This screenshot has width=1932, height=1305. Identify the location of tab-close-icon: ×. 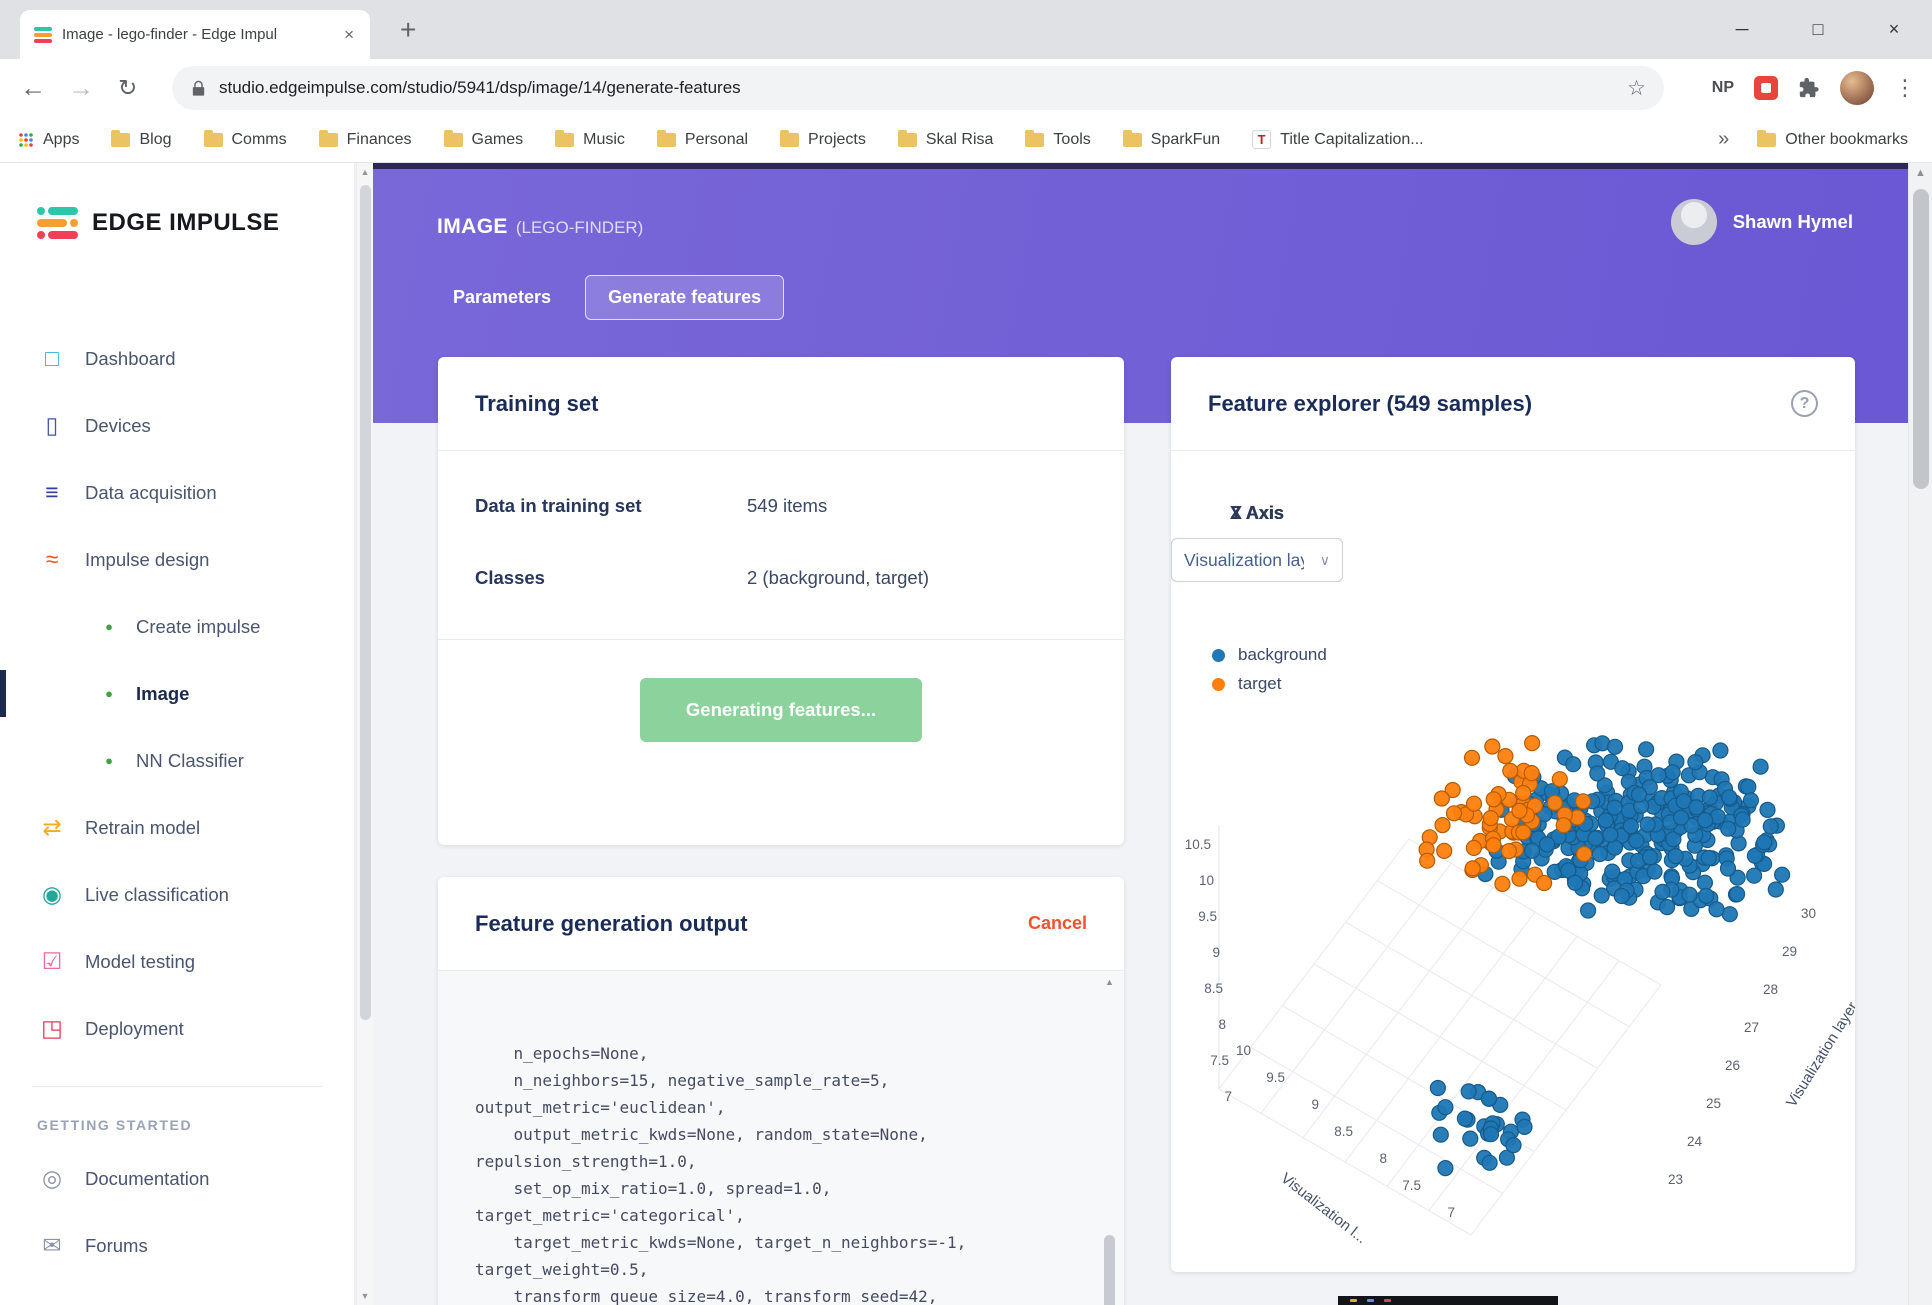
(349, 35).